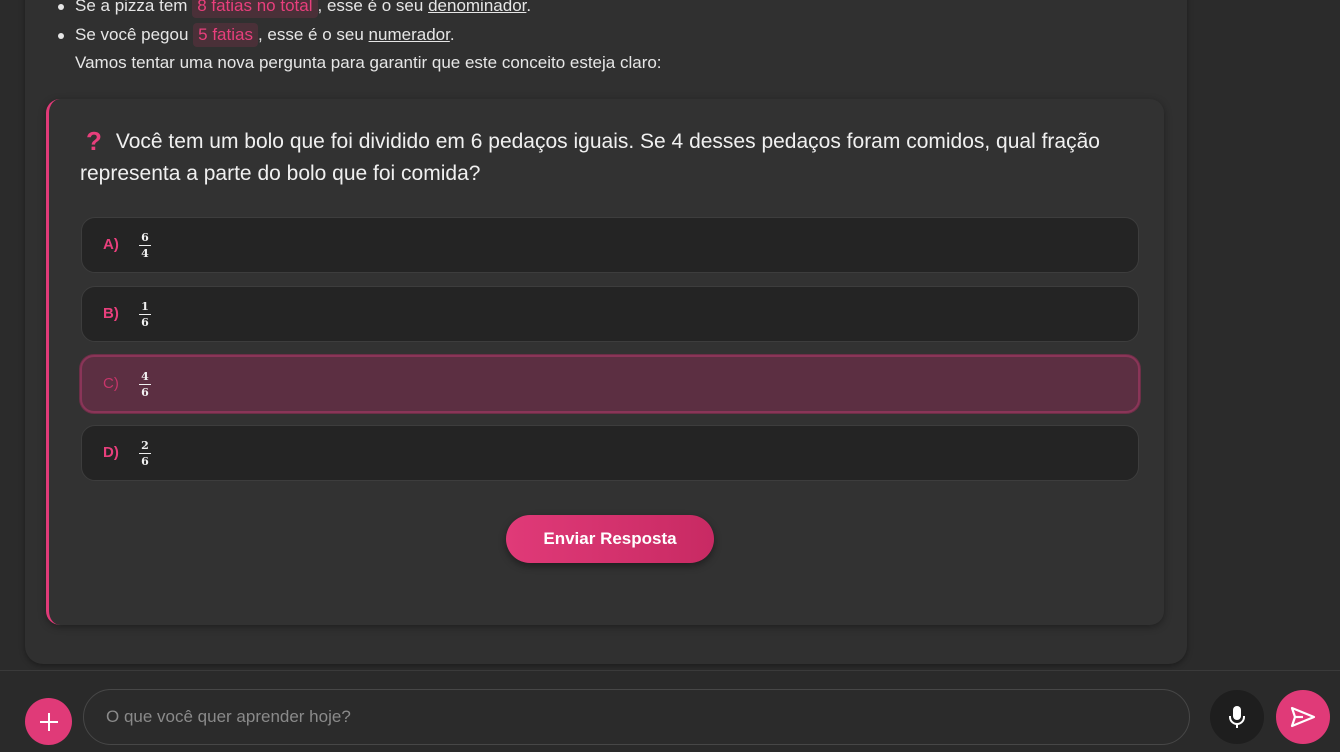 The width and height of the screenshot is (1340, 752). Describe the element at coordinates (48, 721) in the screenshot. I see `plus-icon` at that location.